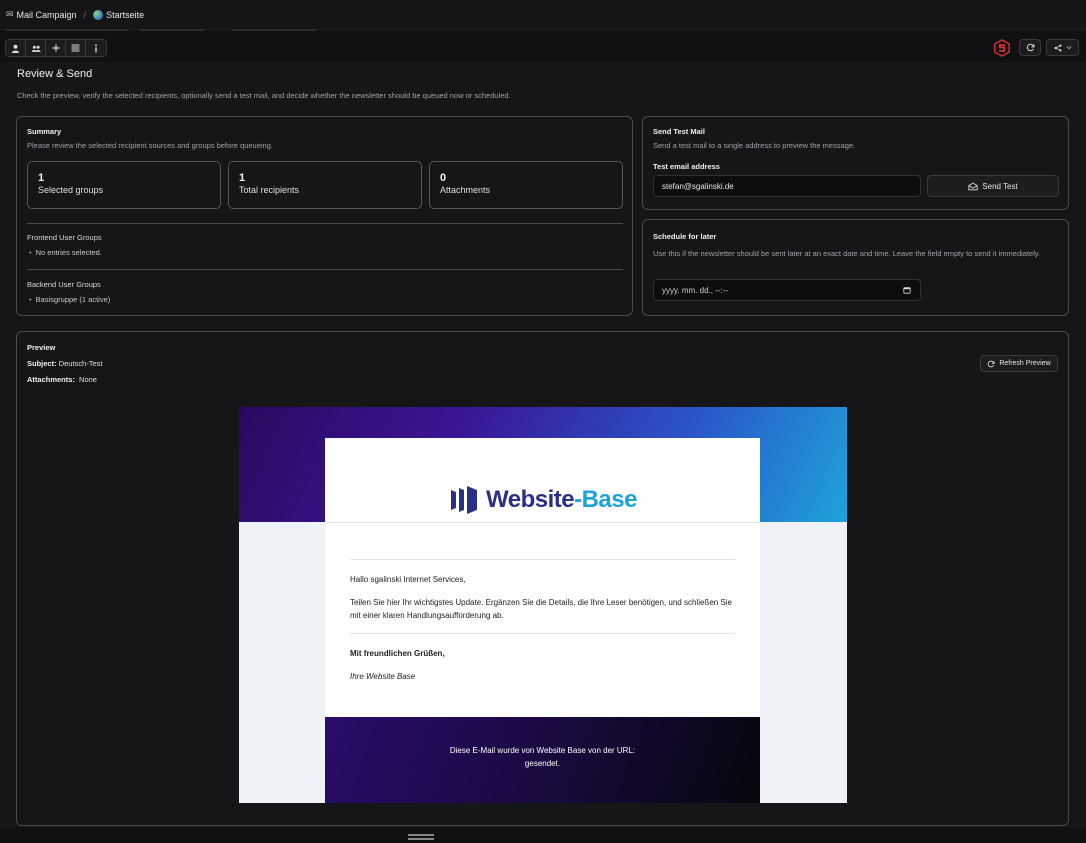 The height and width of the screenshot is (843, 1086). What do you see at coordinates (16, 48) in the screenshot?
I see `user-icon` at bounding box center [16, 48].